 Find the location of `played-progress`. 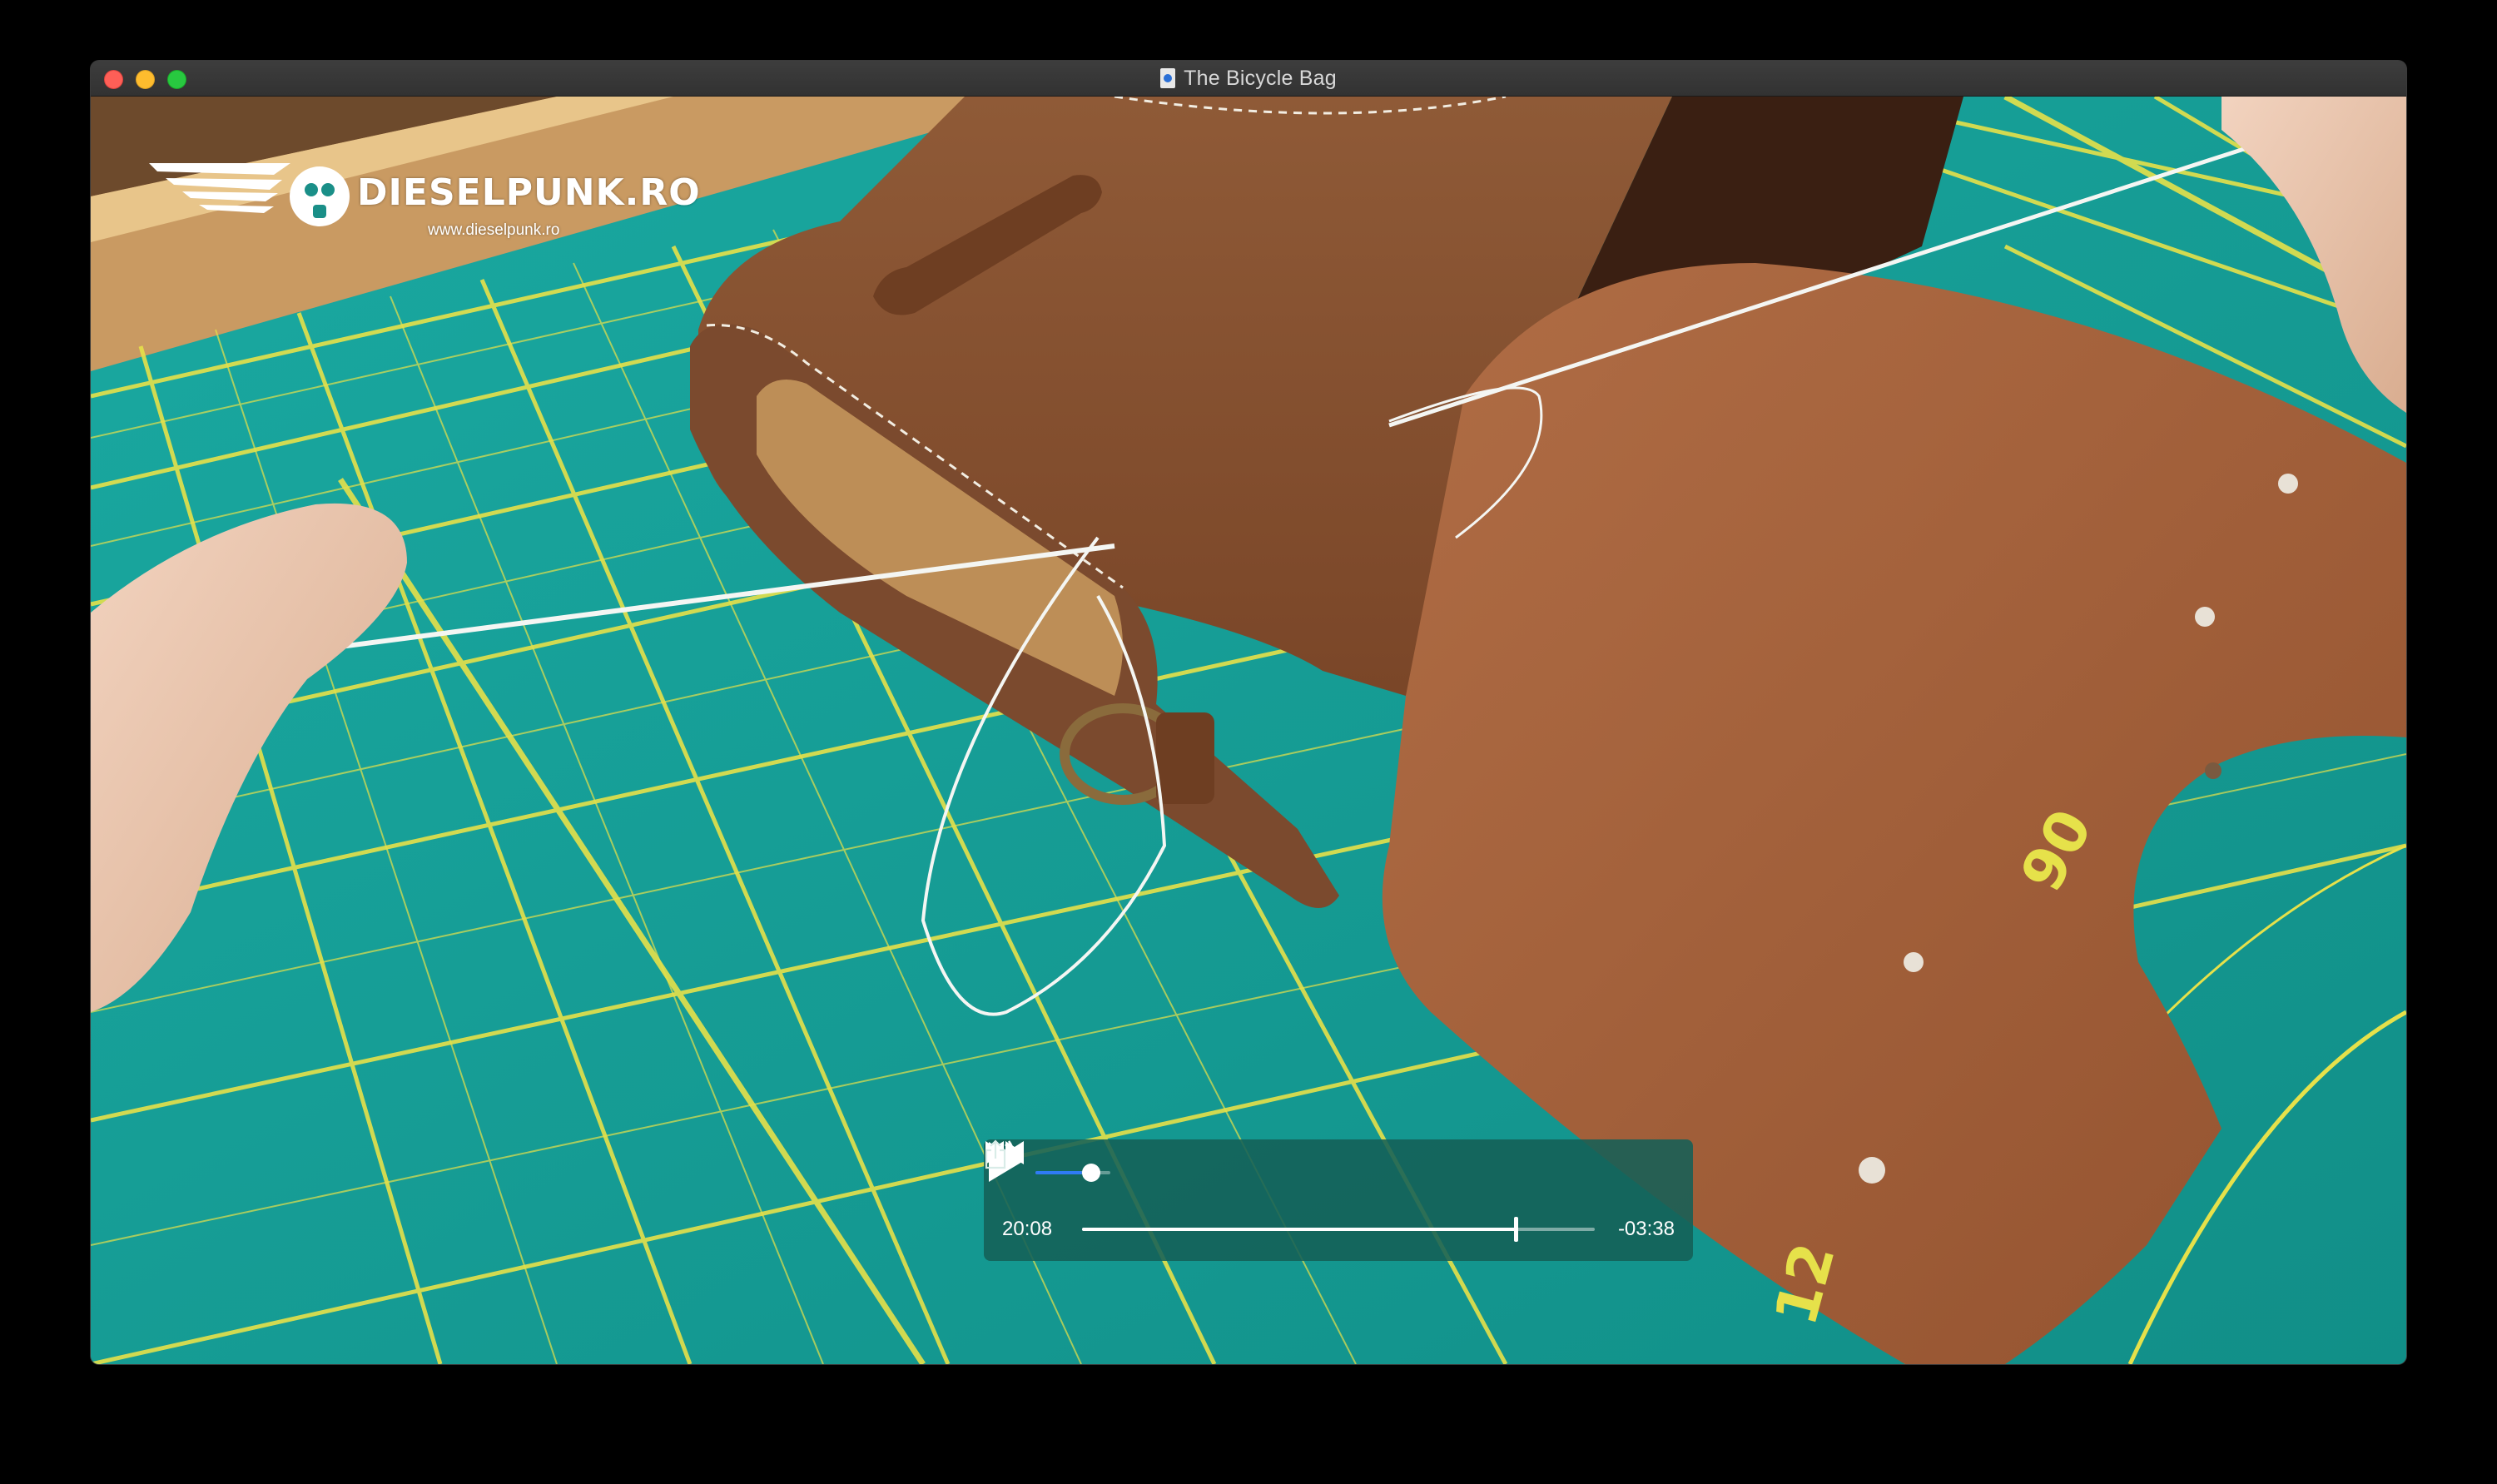

played-progress is located at coordinates (1299, 1229).